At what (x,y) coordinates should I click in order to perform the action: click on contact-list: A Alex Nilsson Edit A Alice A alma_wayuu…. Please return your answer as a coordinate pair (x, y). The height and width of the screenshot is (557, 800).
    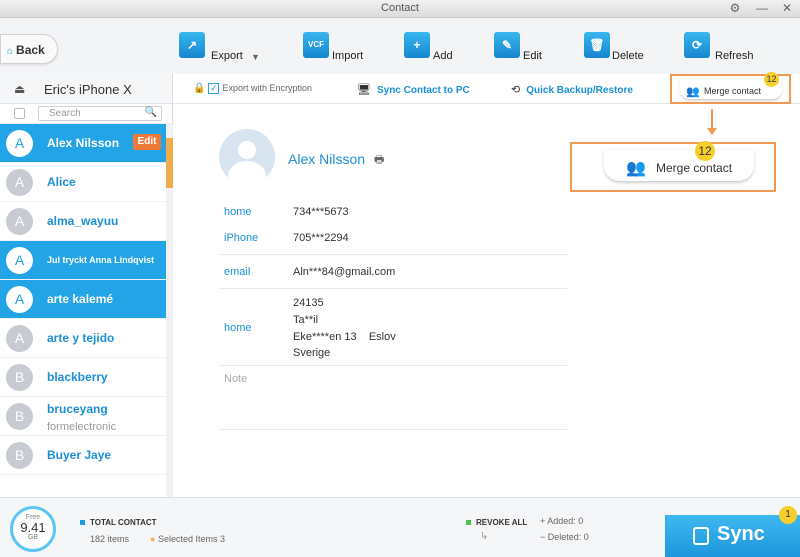
    Looking at the image, I should click on (83, 299).